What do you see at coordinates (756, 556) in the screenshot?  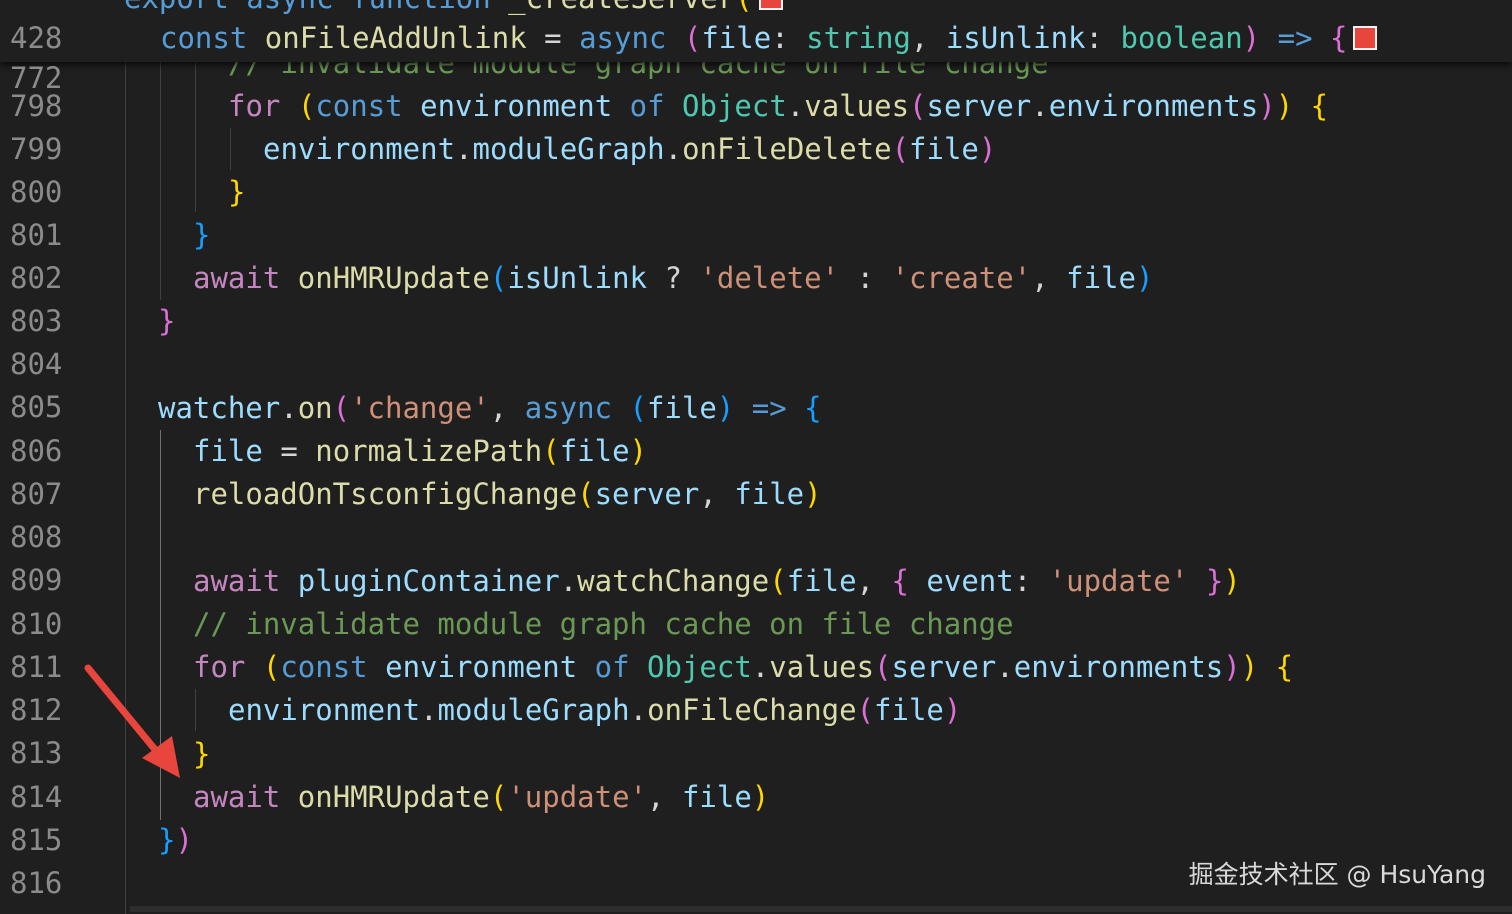 I see `code-line: 809` at bounding box center [756, 556].